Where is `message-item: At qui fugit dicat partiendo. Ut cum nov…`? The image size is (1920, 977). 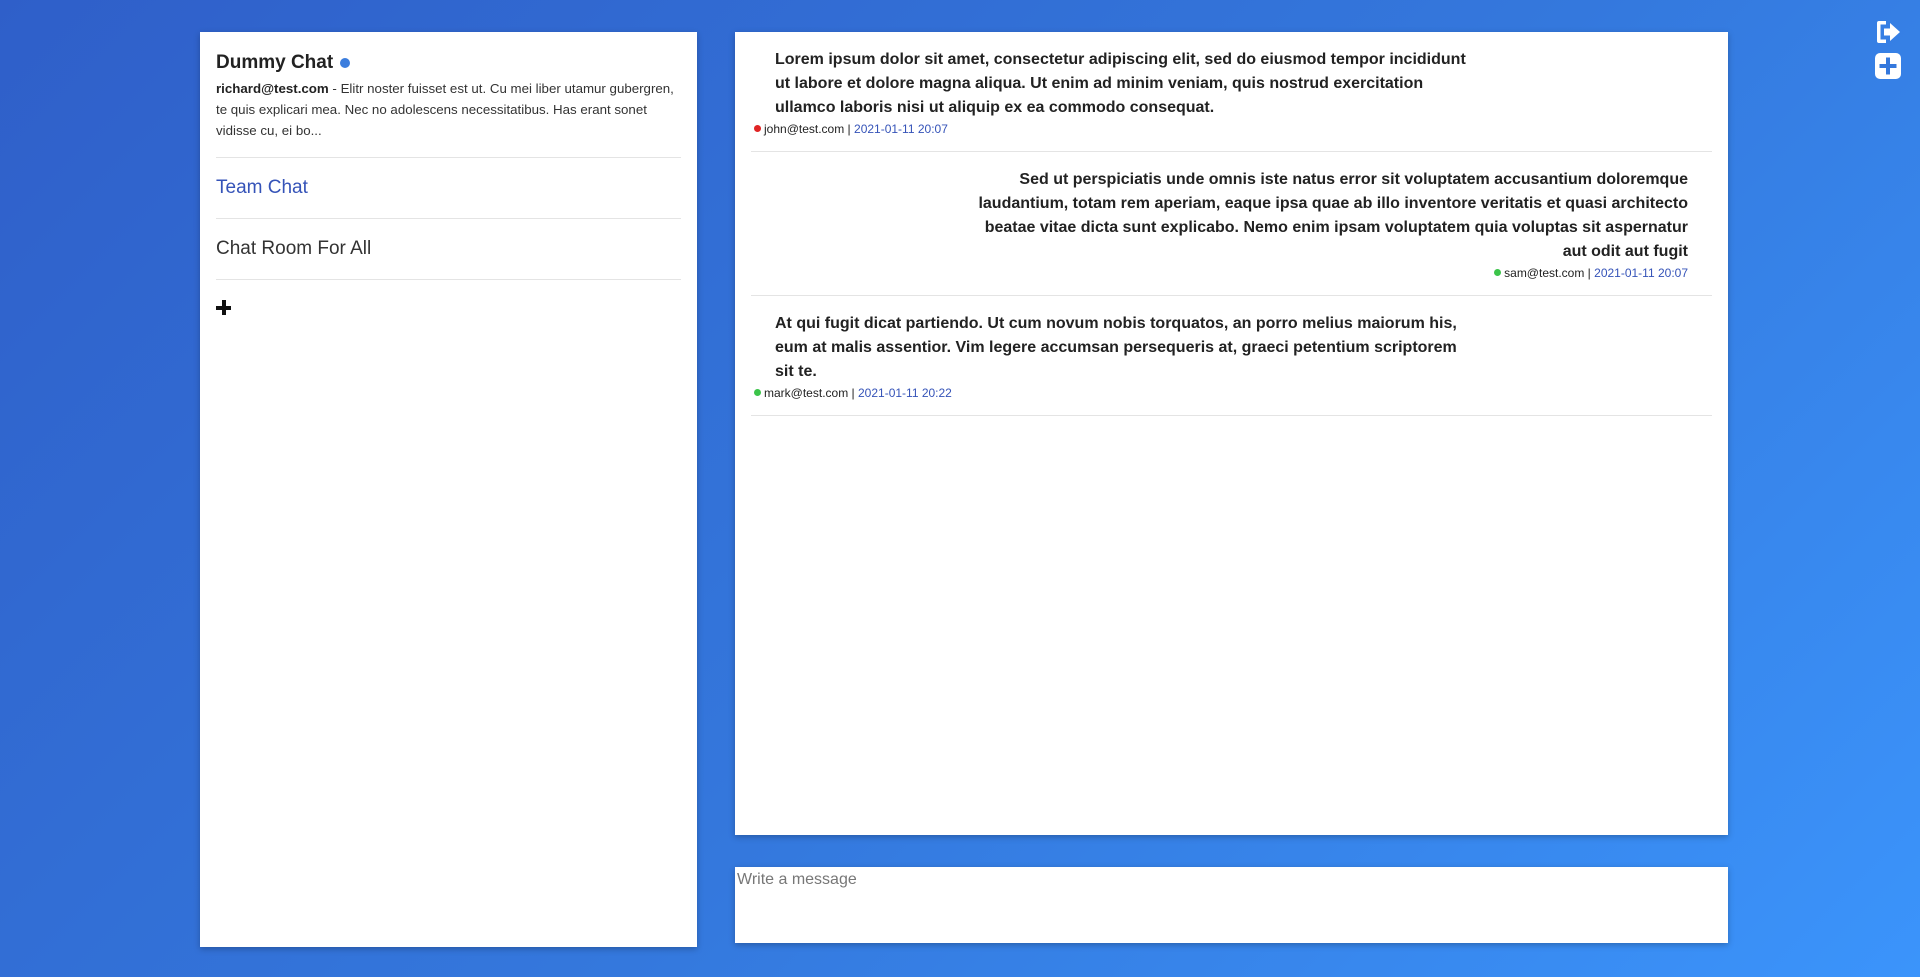 message-item: At qui fugit dicat partiendo. Ut cum nov… is located at coordinates (1231, 356).